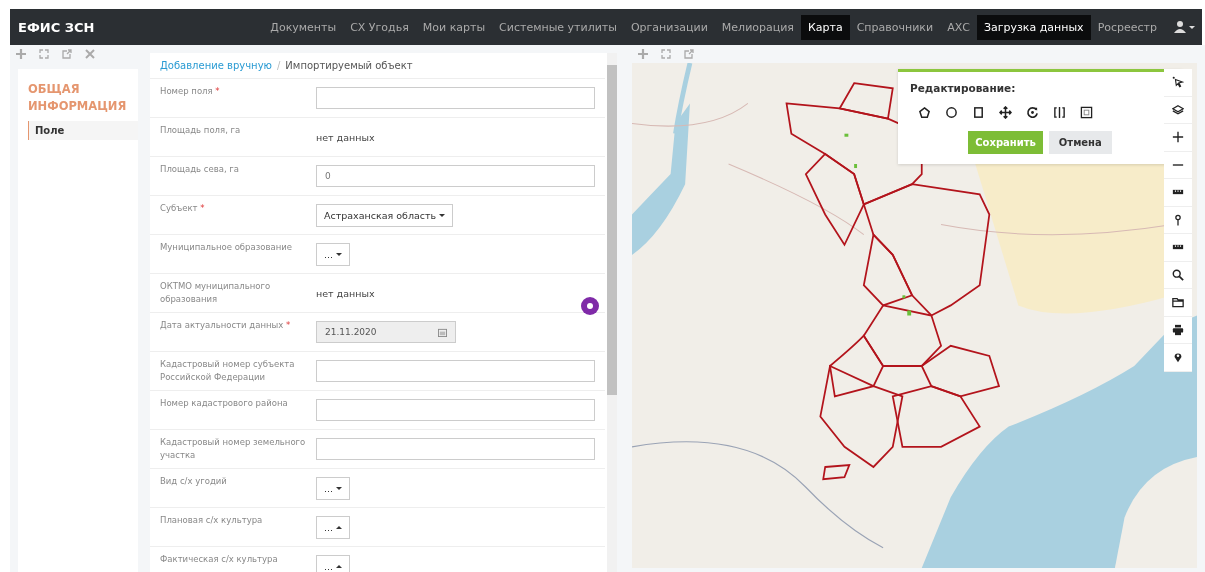 This screenshot has width=1205, height=572. What do you see at coordinates (78, 98) in the screenshot?
I see `section-title: ОБЩАЯ ИНФОРМАЦИЯ` at bounding box center [78, 98].